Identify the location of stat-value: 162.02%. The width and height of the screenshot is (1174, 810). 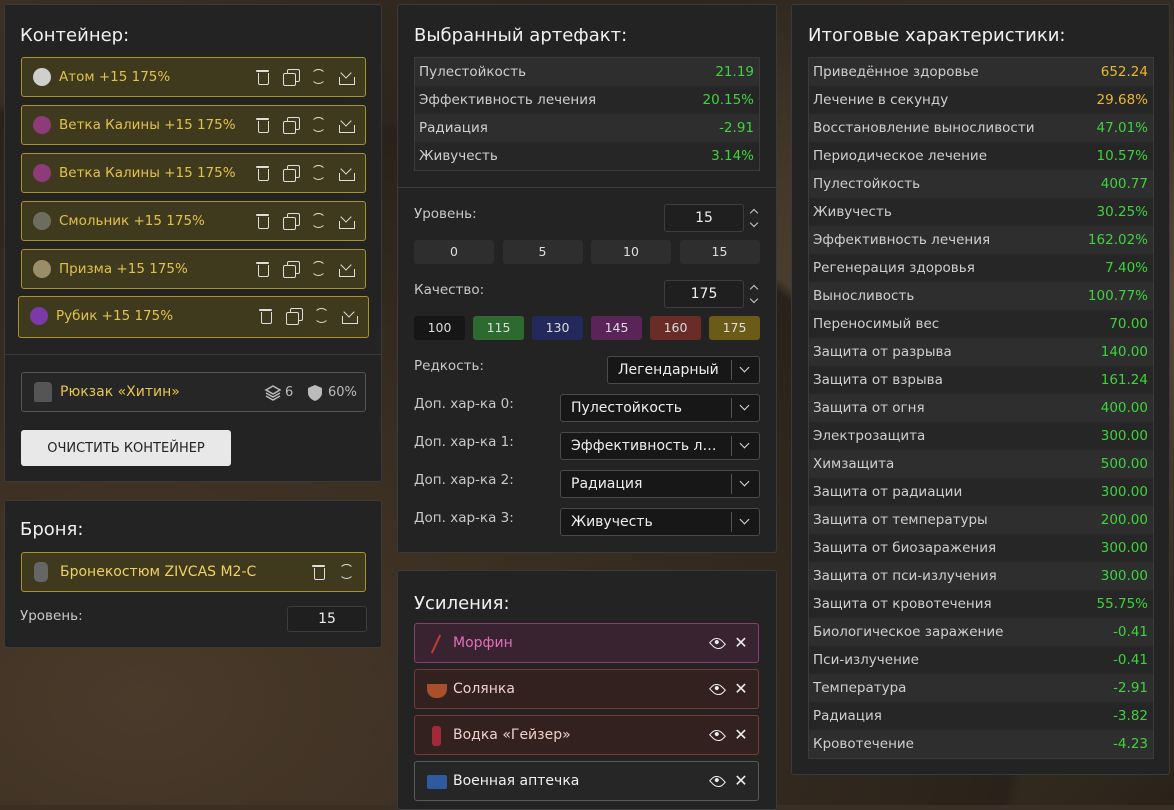
(1117, 240).